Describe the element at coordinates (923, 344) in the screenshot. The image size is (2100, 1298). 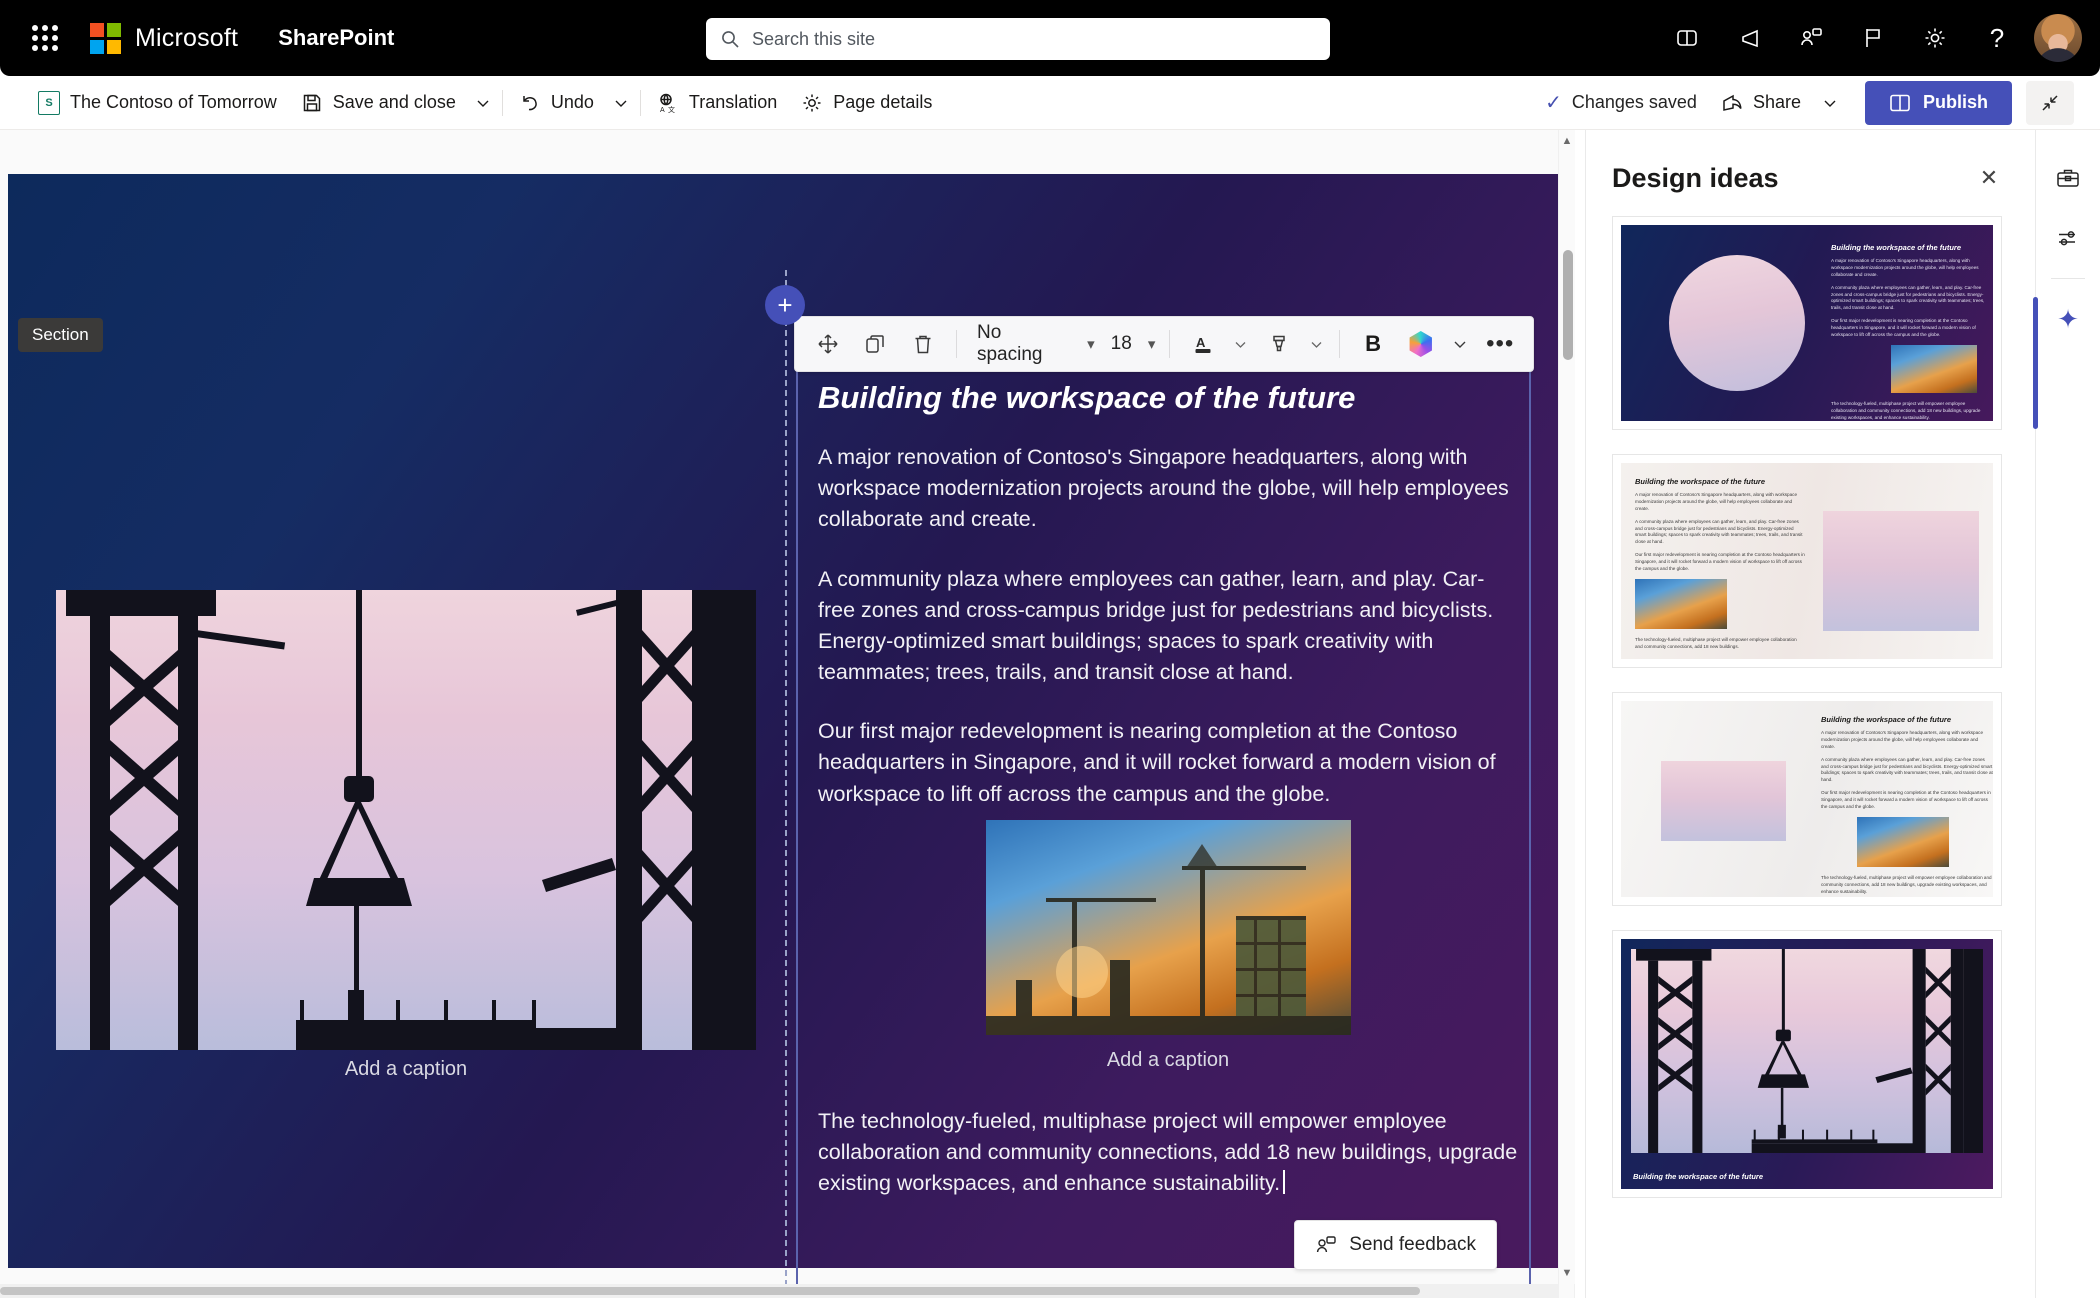
I see `delete-webpart-button` at that location.